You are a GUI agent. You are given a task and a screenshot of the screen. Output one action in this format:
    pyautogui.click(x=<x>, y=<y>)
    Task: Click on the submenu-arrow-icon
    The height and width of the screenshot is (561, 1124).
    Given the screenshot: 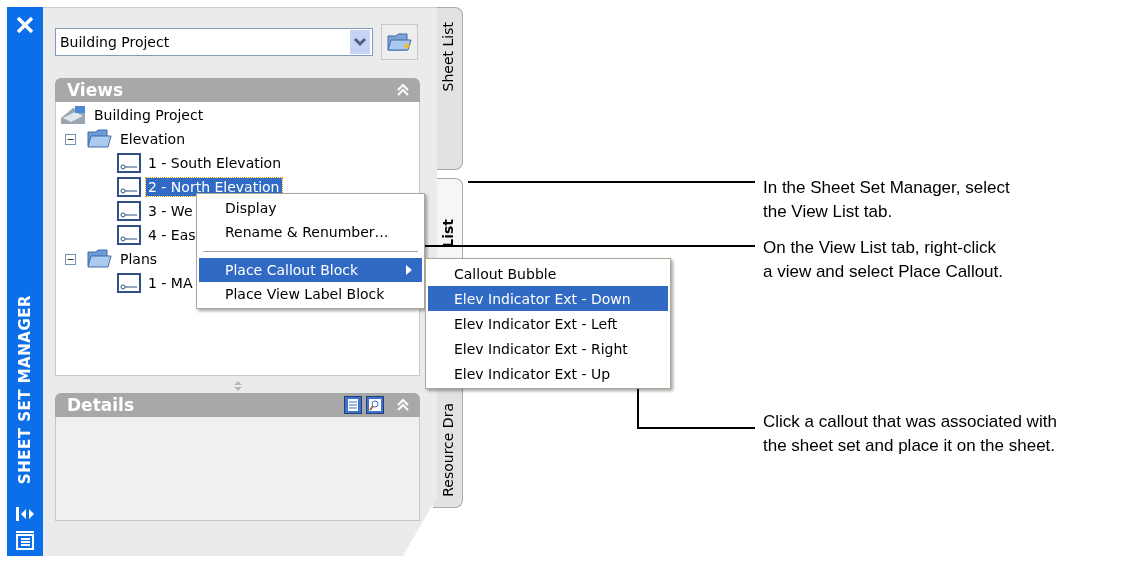 What is the action you would take?
    pyautogui.click(x=409, y=270)
    